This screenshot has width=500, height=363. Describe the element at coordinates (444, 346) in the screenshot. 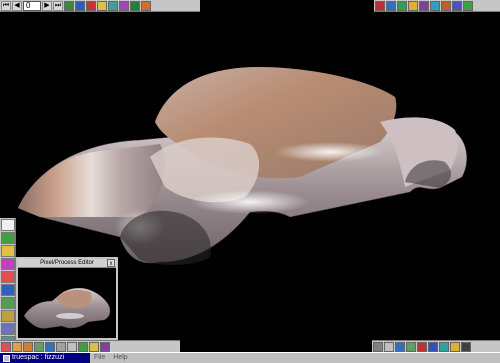

I see `layers-icon` at that location.